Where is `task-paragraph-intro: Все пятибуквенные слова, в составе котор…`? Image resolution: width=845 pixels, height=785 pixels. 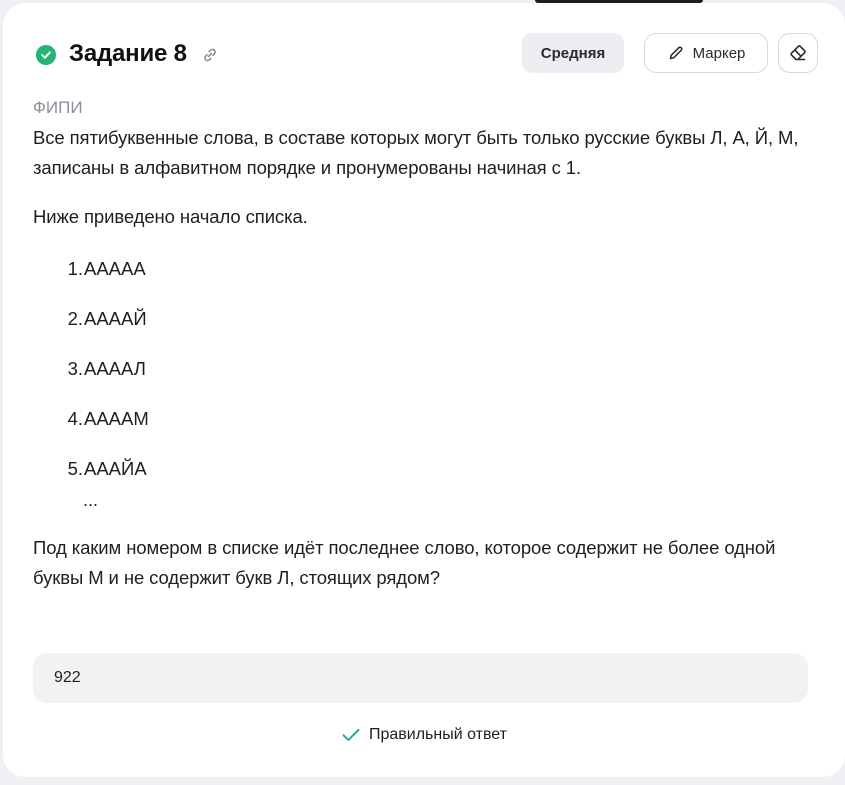 task-paragraph-intro: Все пятибуквенные слова, в составе котор… is located at coordinates (416, 152).